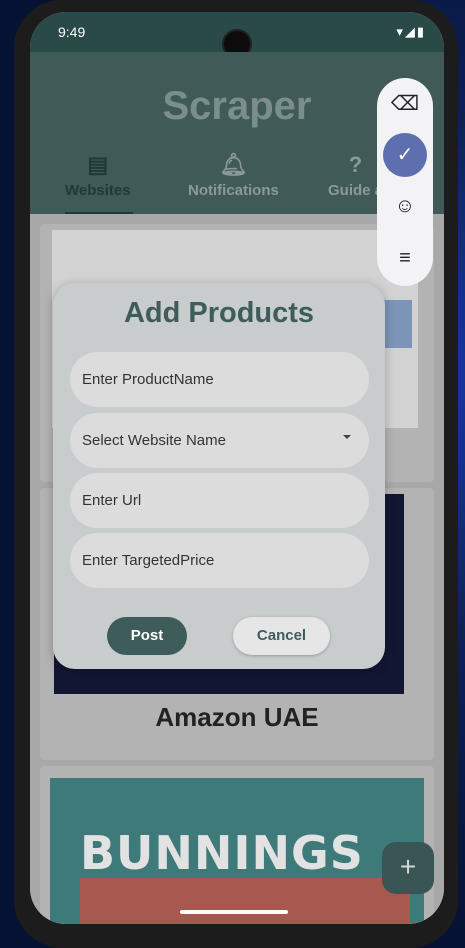  Describe the element at coordinates (147, 636) in the screenshot. I see `post-button: Post` at that location.